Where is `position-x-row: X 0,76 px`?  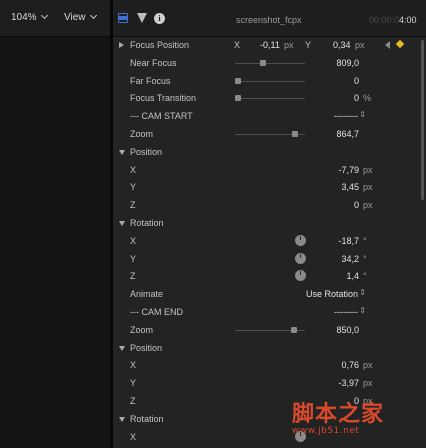
position-x-row: X 0,76 px is located at coordinates (269, 365).